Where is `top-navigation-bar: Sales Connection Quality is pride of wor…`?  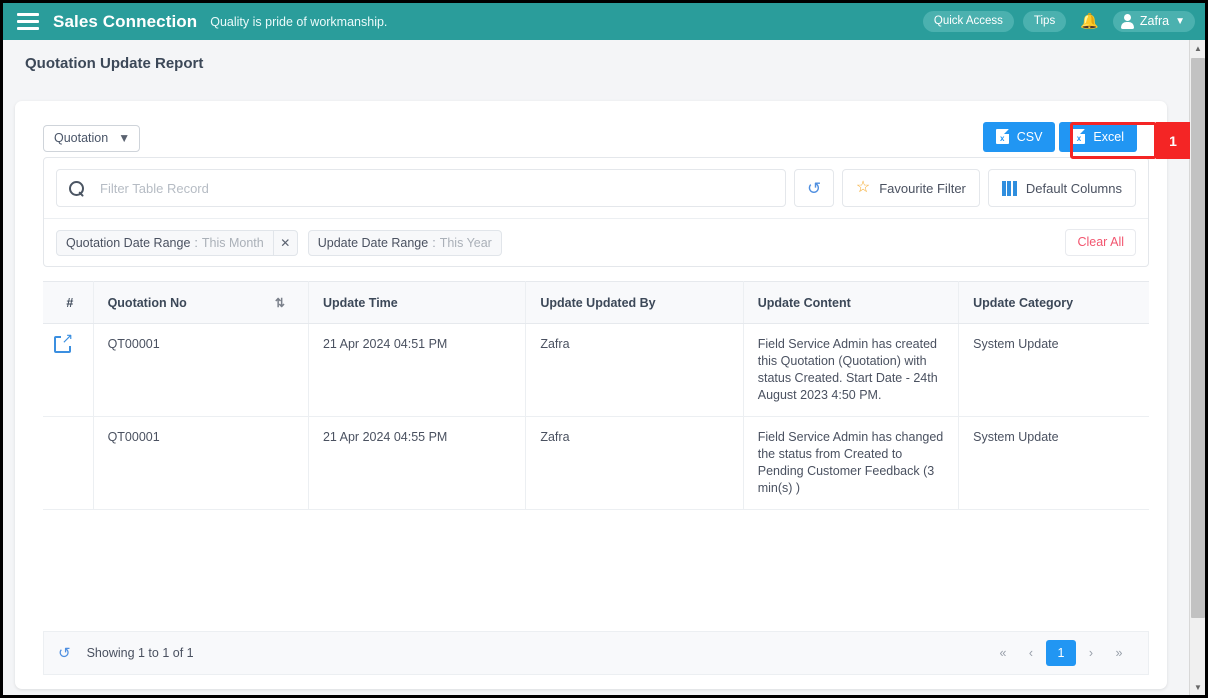
top-navigation-bar: Sales Connection Quality is pride of wor… is located at coordinates (604, 21).